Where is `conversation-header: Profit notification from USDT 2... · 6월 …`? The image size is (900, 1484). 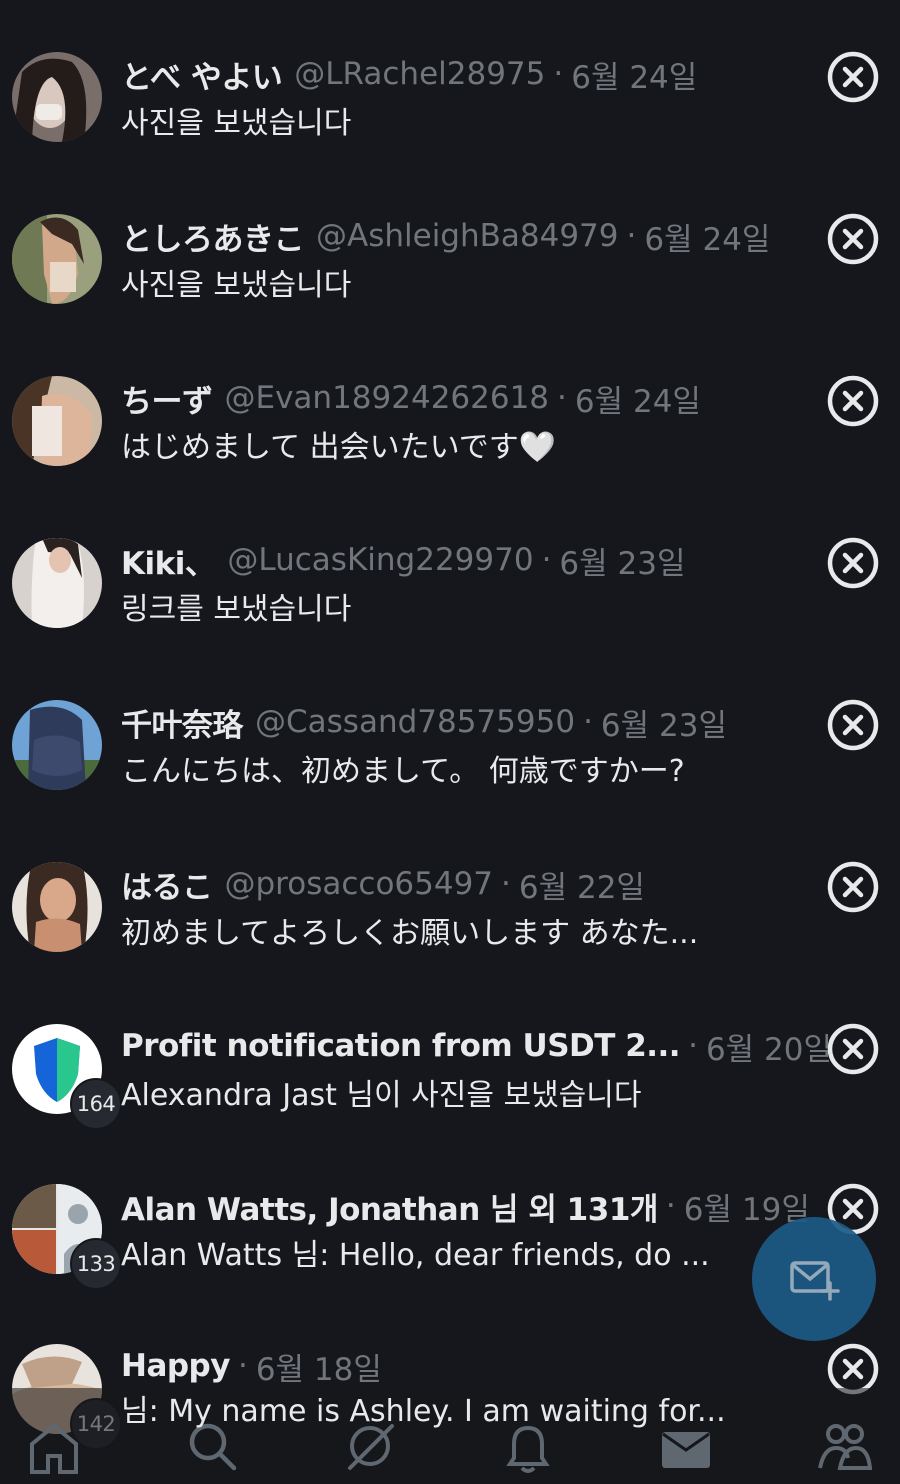 conversation-header: Profit notification from USDT 2... · 6월 … is located at coordinates (476, 1046).